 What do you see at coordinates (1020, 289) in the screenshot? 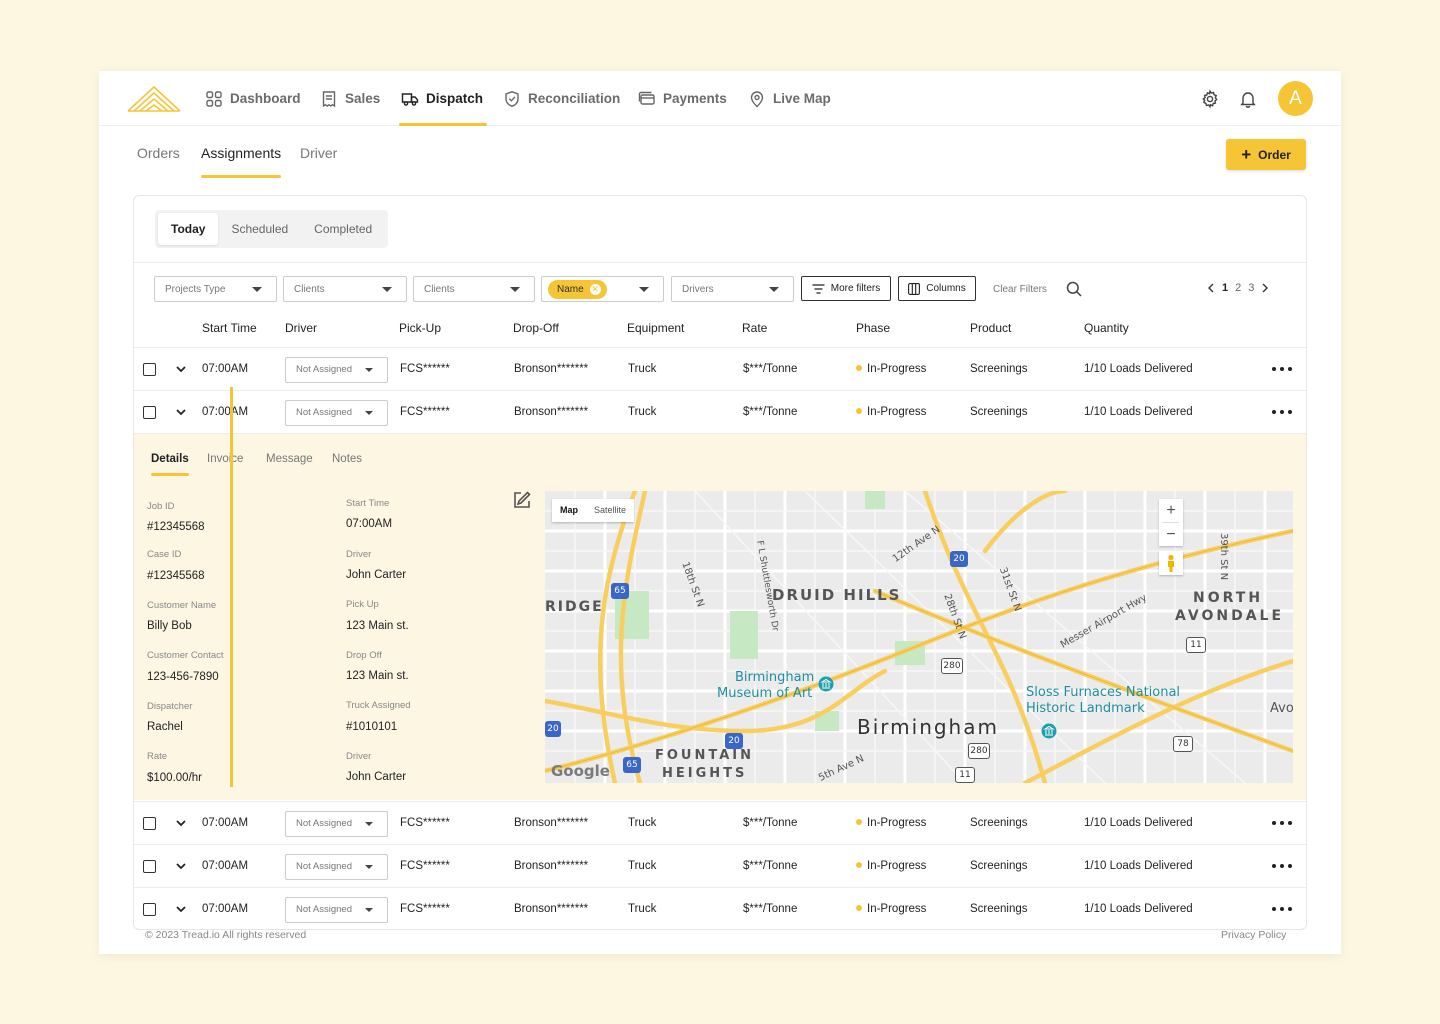
I see `clear-filters-link: Clear Filters` at bounding box center [1020, 289].